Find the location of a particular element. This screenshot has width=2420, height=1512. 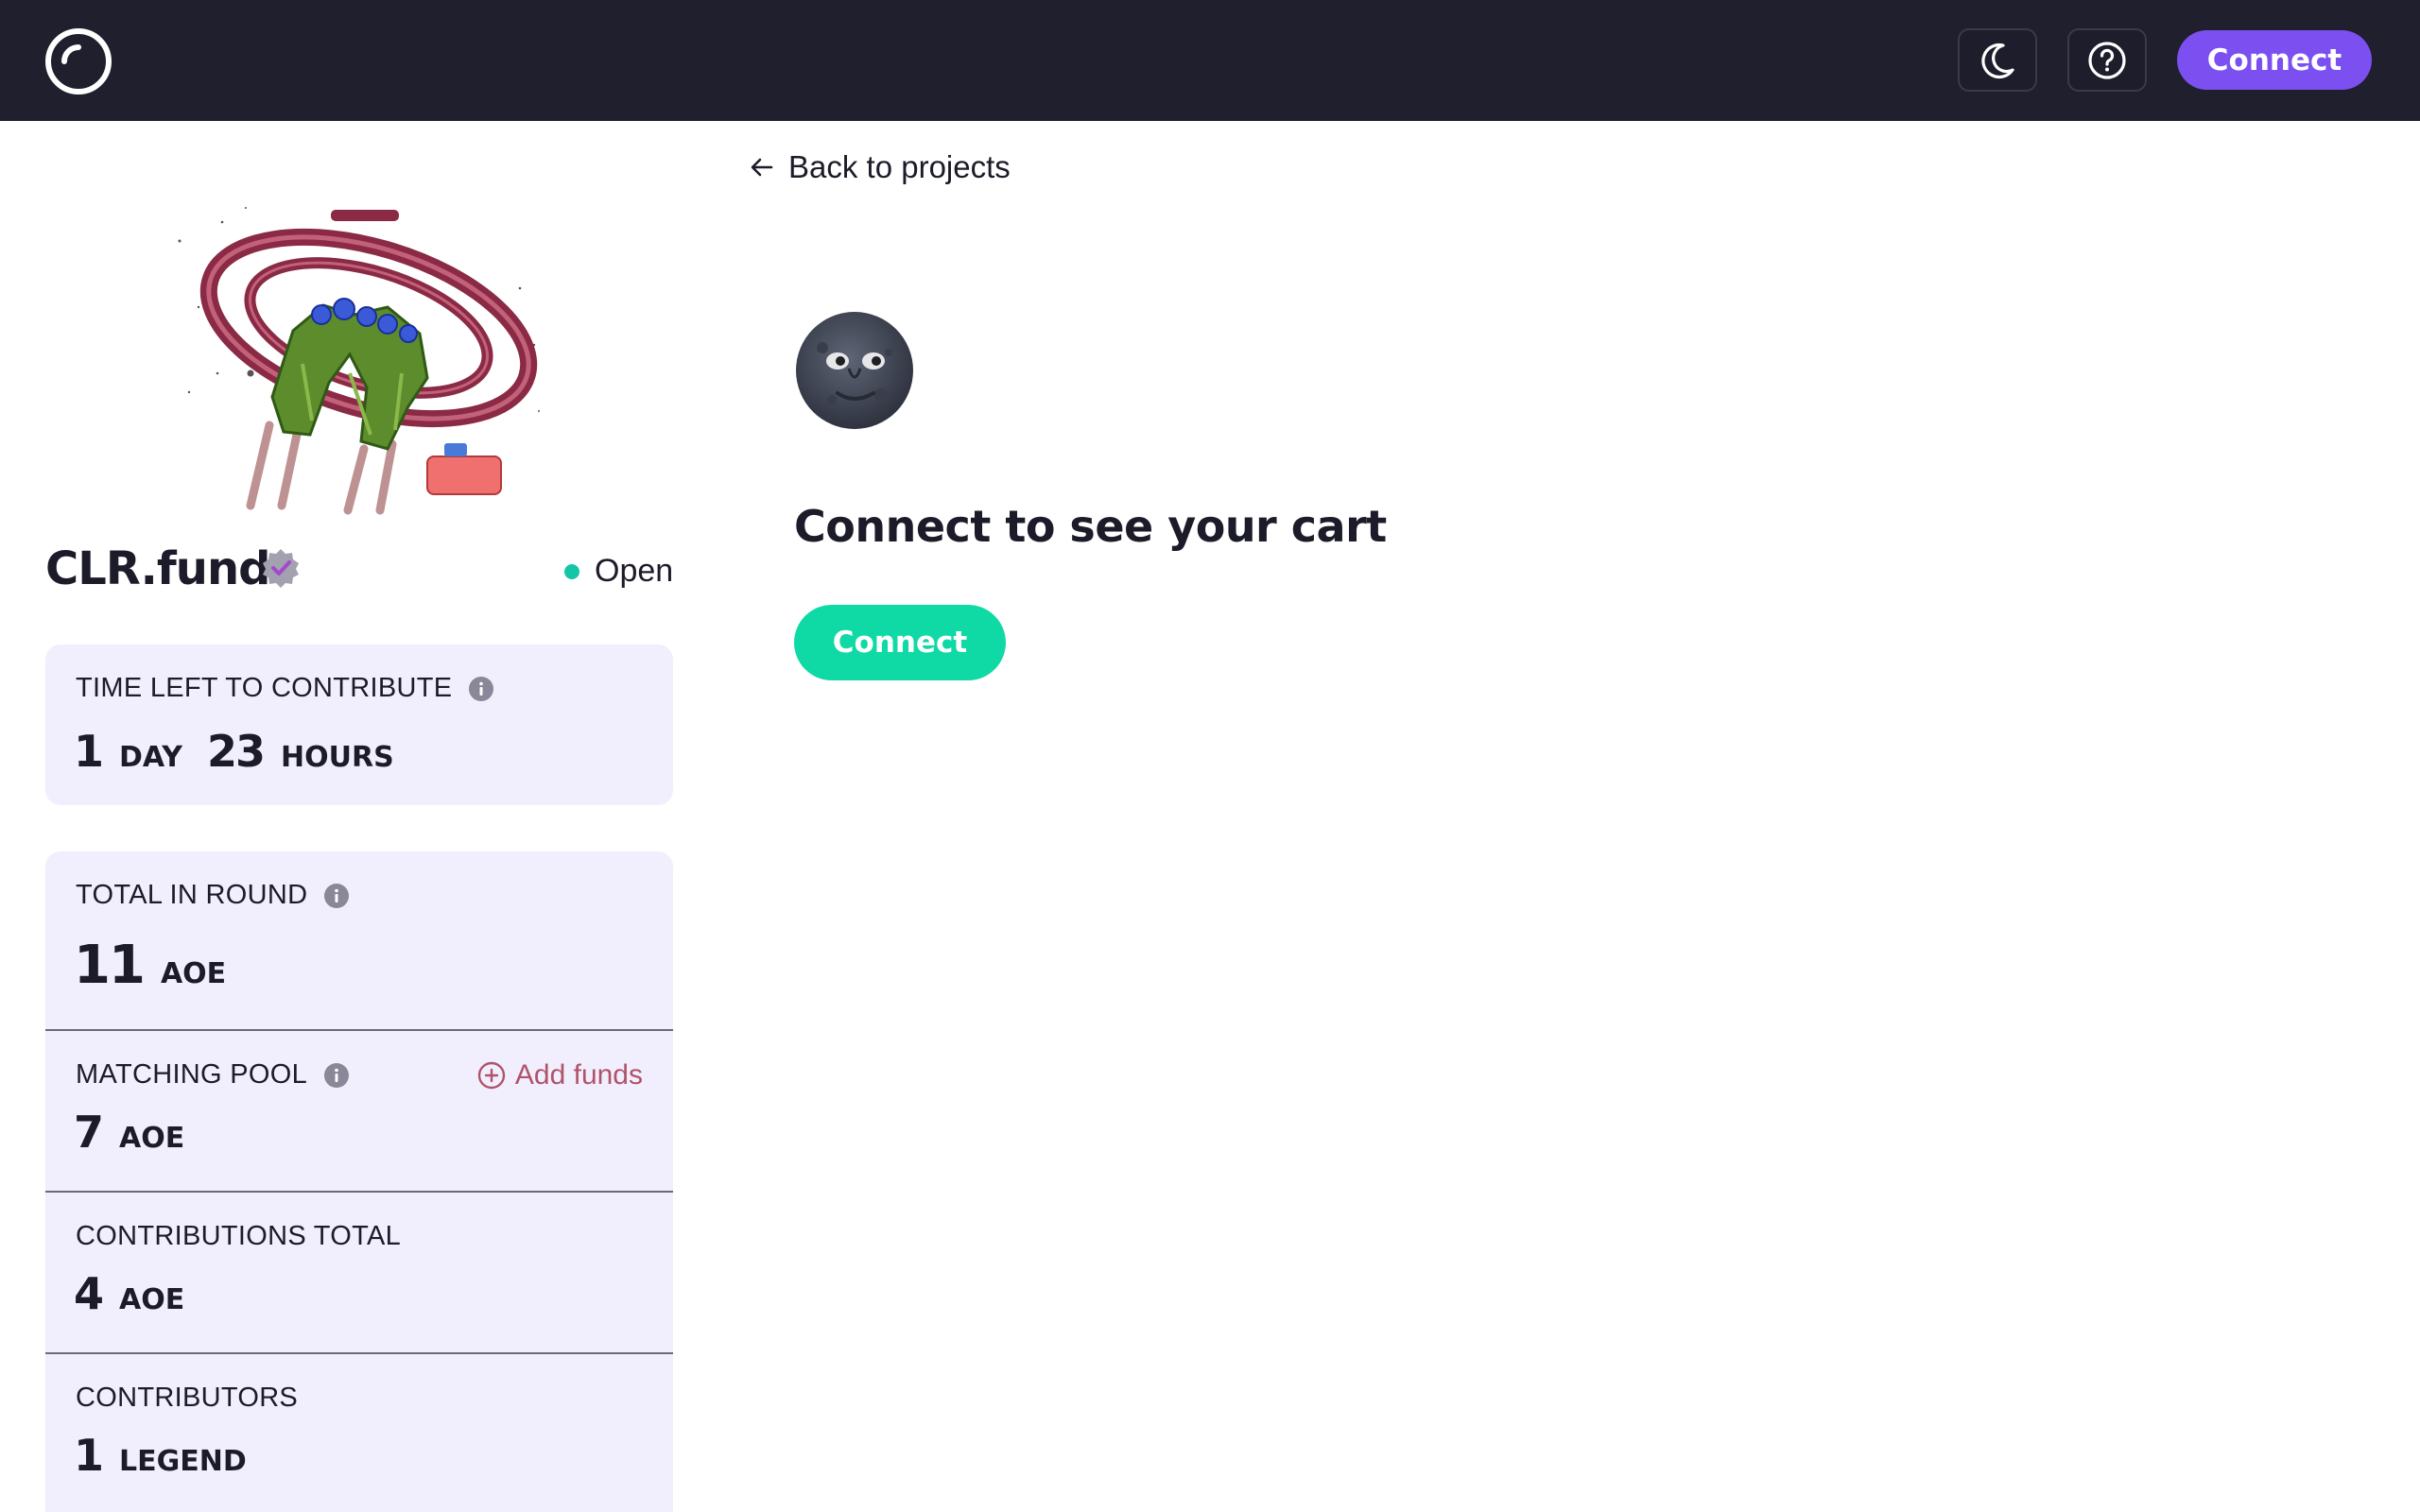

contributions-total-value: 4 is located at coordinates (89, 1293).